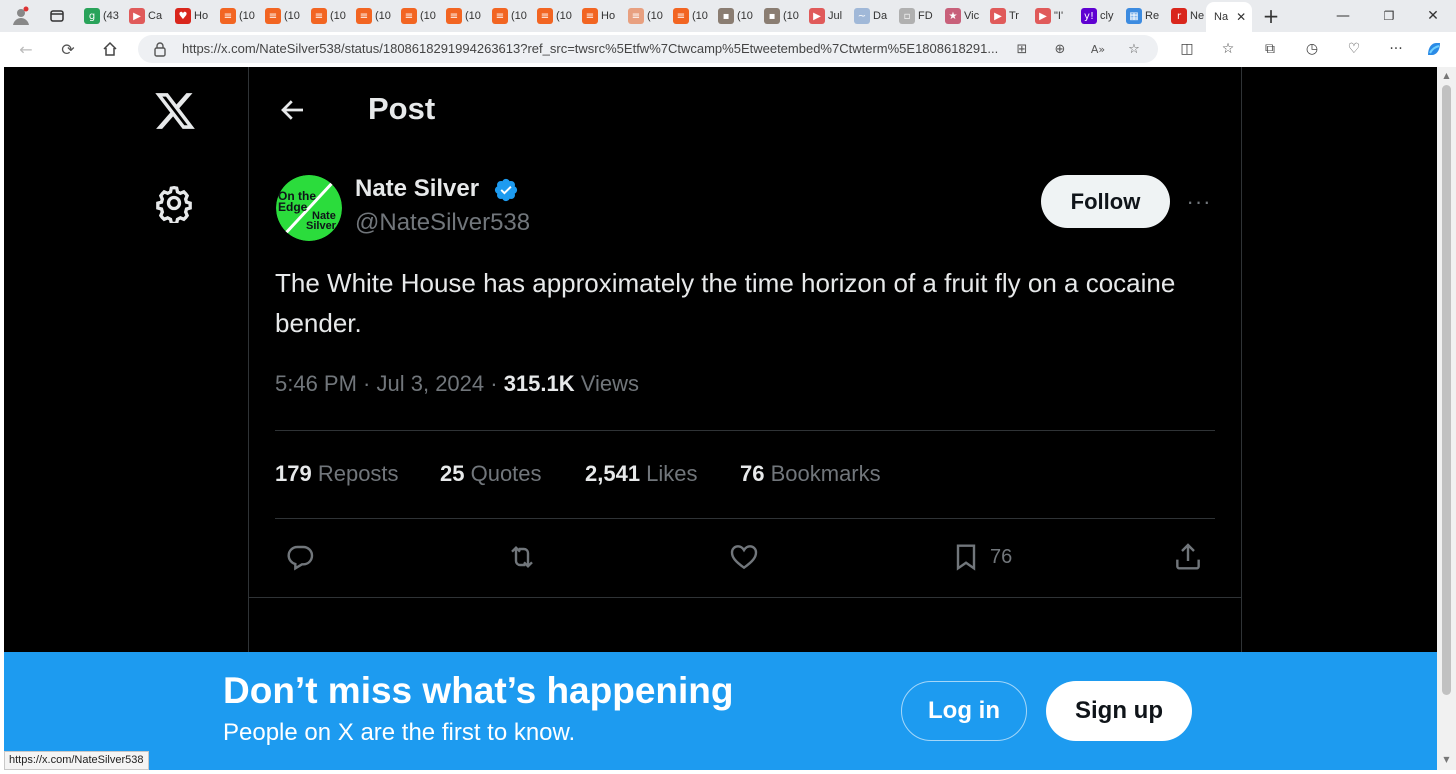 This screenshot has width=1456, height=774. I want to click on follow-button: Follow, so click(1105, 201).